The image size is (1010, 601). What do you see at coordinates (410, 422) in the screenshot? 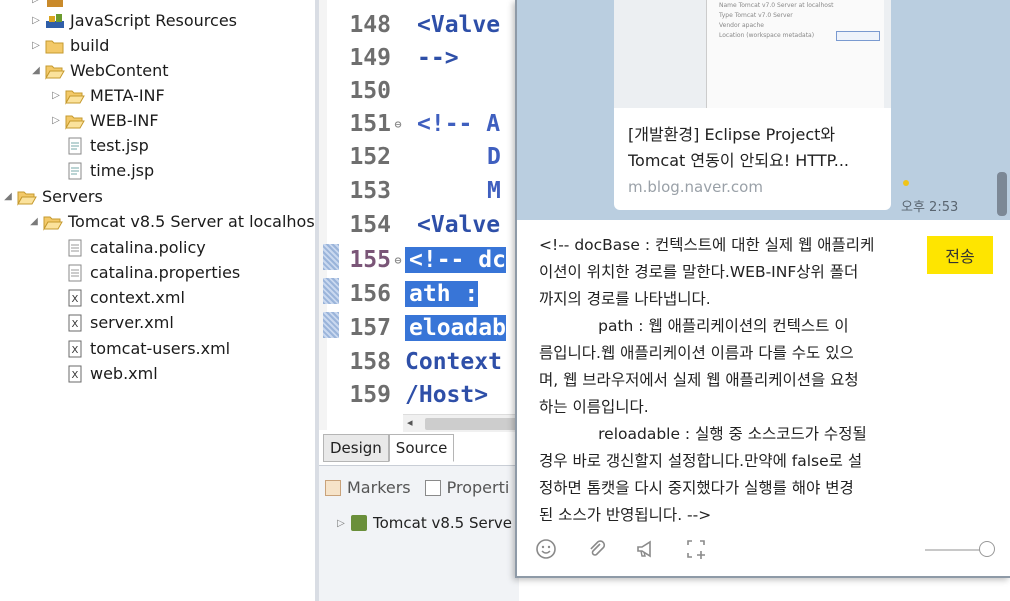
I see `scroll-left-icon: ◂` at bounding box center [410, 422].